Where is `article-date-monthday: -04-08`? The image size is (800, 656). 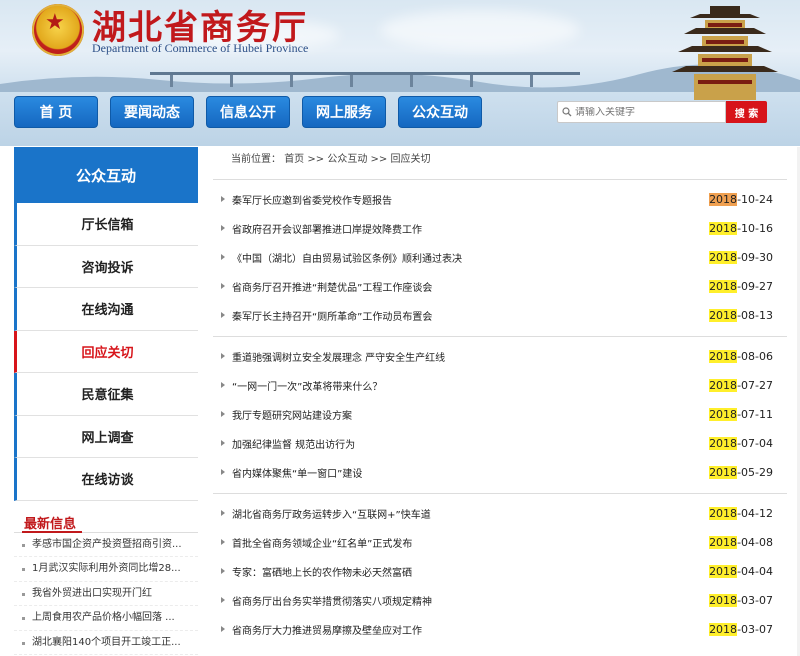 article-date-monthday: -04-08 is located at coordinates (755, 542).